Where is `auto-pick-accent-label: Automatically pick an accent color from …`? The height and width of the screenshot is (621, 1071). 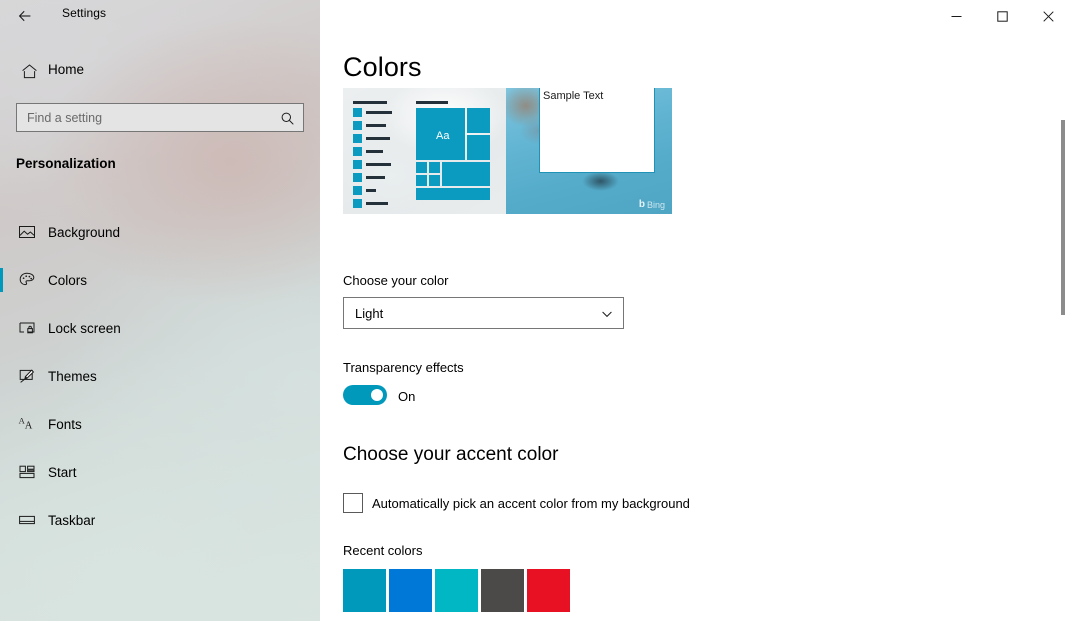
auto-pick-accent-label: Automatically pick an accent color from … is located at coordinates (531, 503).